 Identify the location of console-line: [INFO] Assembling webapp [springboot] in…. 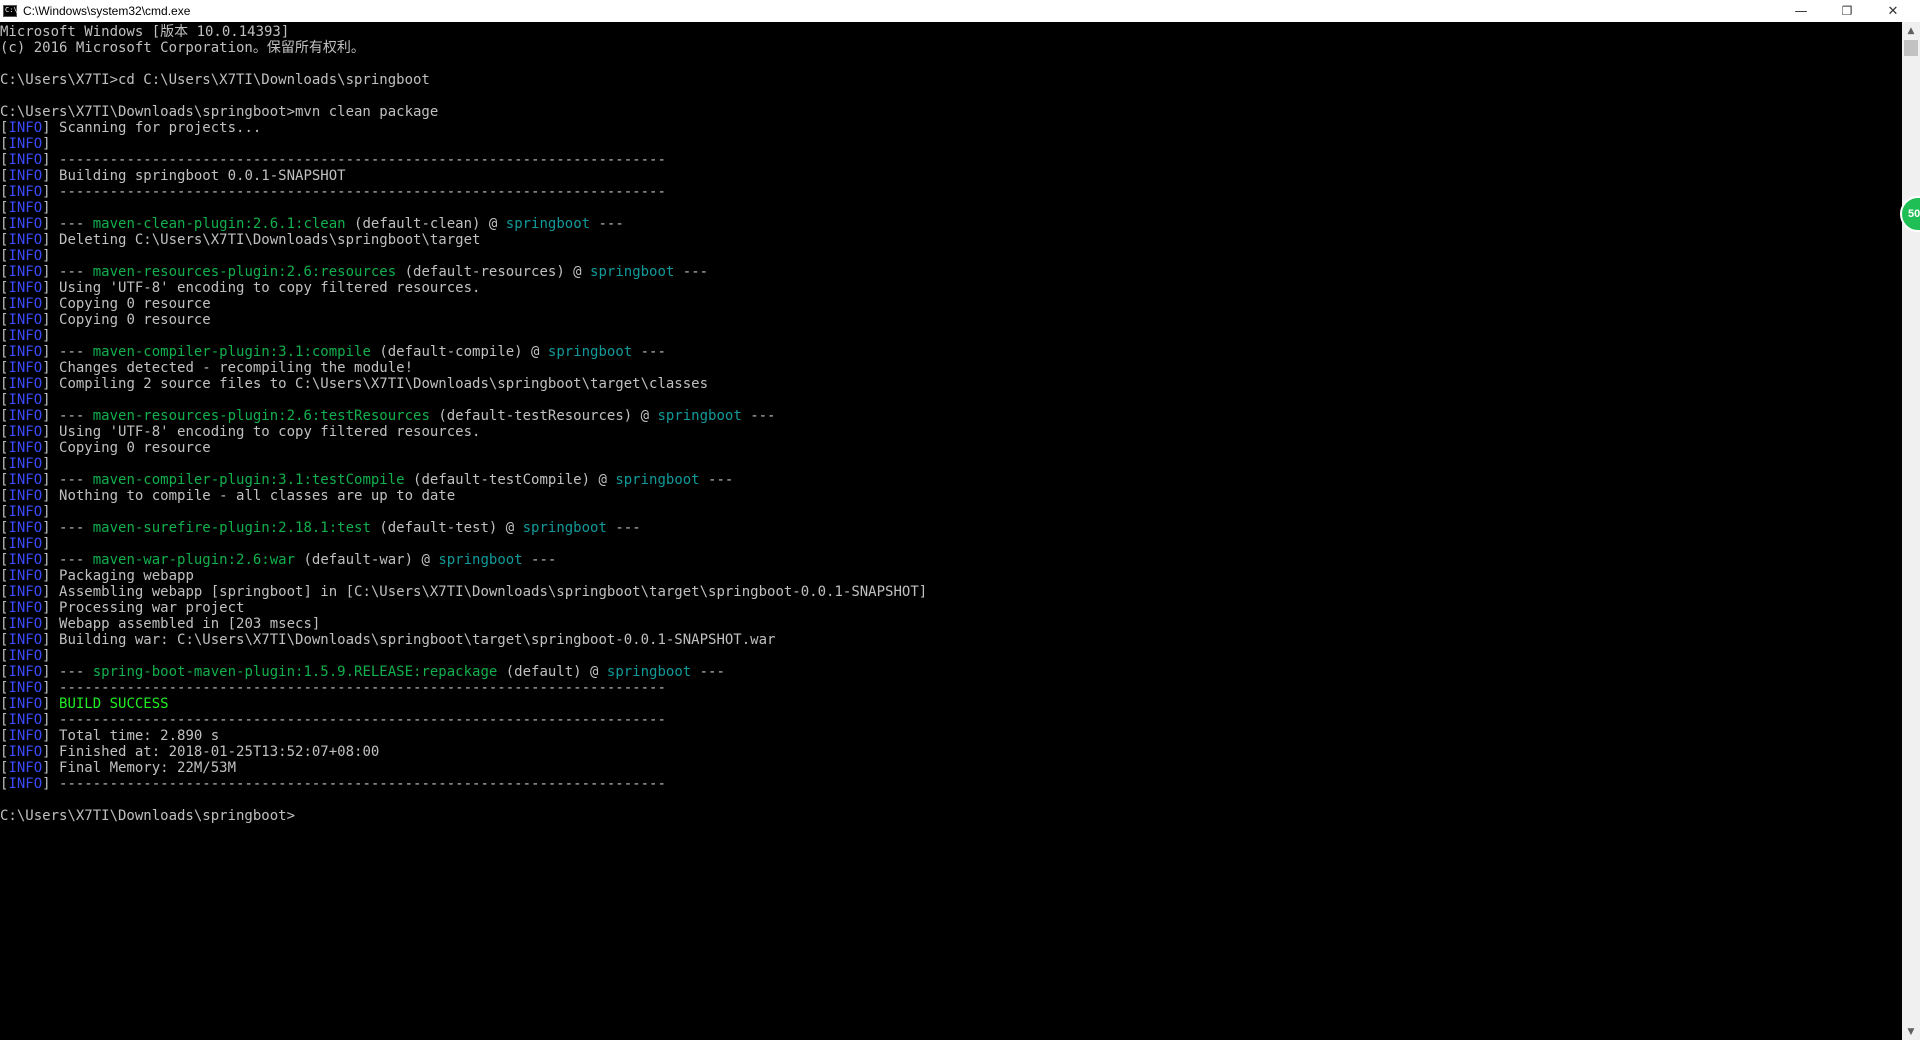
(463, 592).